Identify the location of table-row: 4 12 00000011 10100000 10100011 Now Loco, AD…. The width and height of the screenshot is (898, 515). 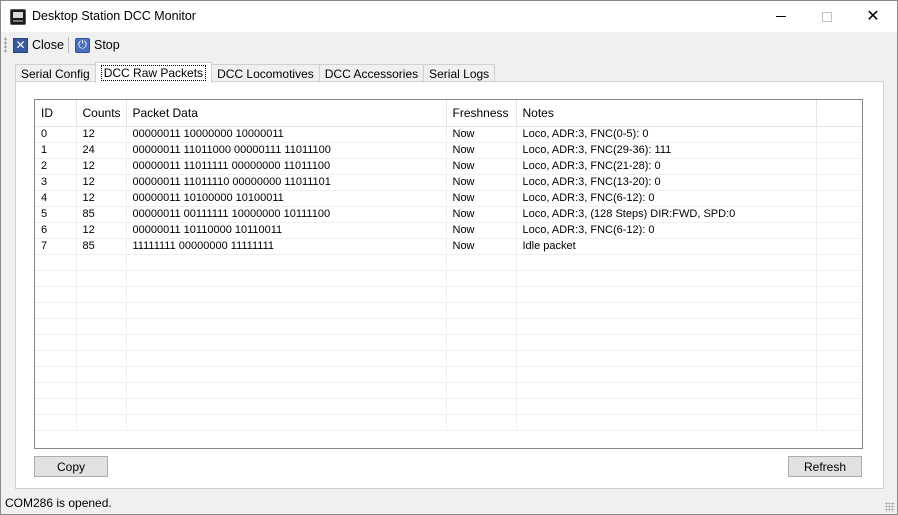
(448, 198).